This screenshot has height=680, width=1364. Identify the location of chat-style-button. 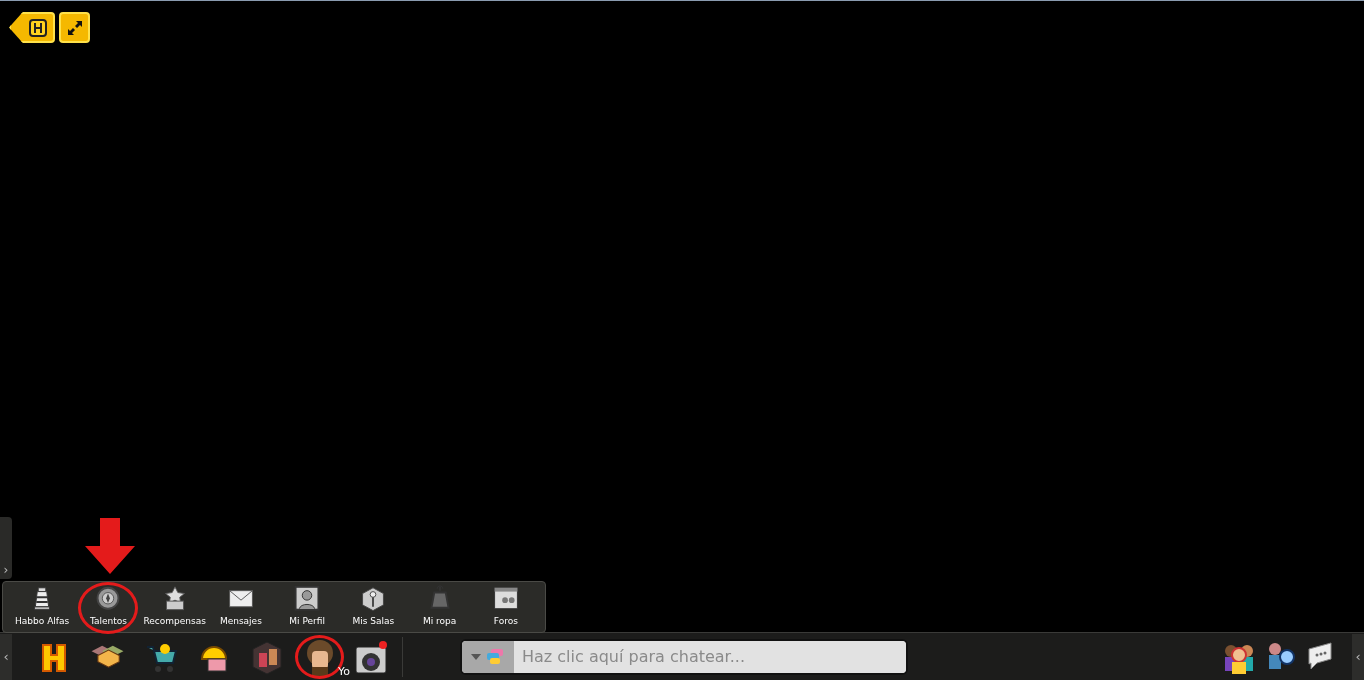
(488, 656).